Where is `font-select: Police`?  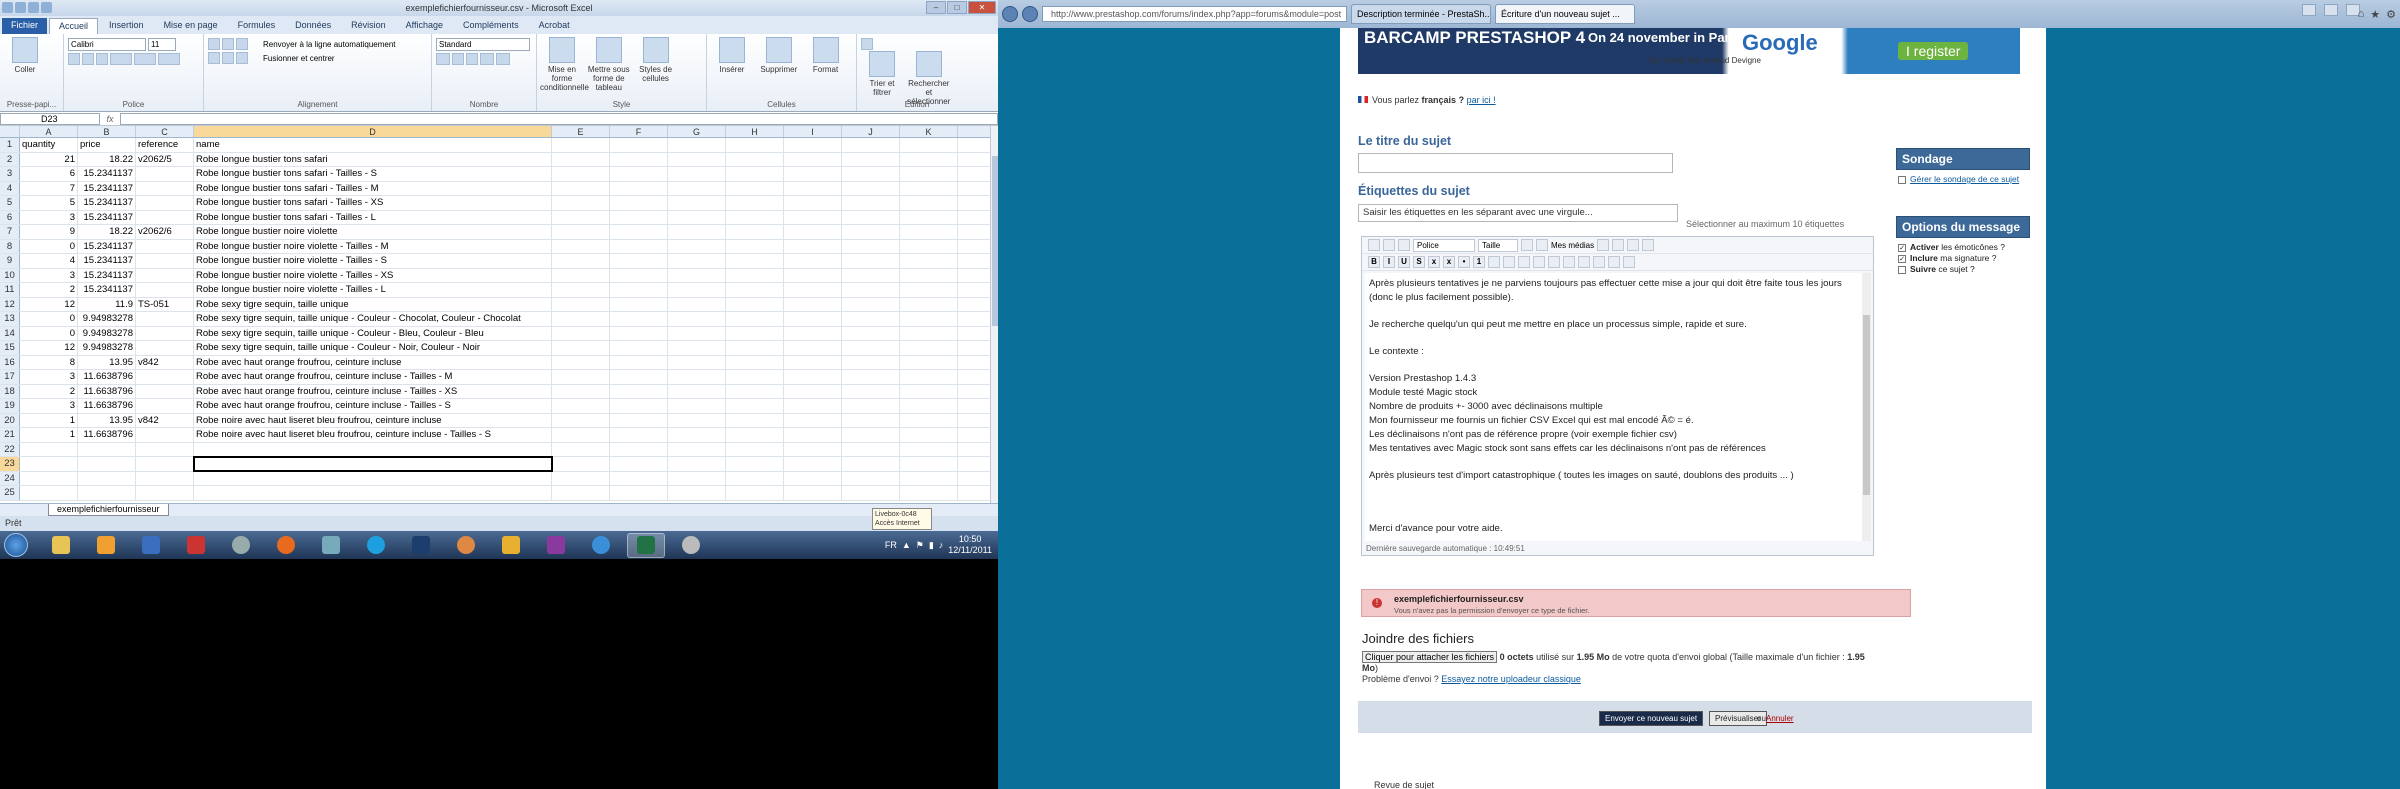
font-select: Police is located at coordinates (1444, 245).